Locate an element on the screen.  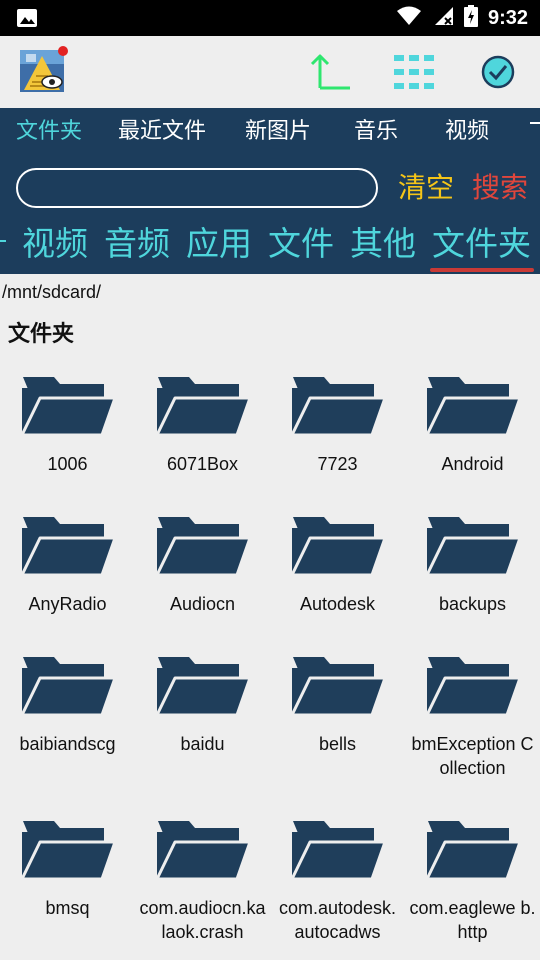
app-logo-icon is located at coordinates (43, 71).